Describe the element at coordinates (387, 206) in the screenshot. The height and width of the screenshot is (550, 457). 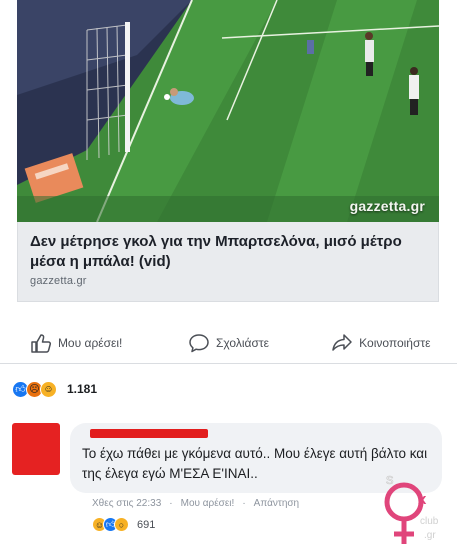
I see `photo-brand-watermark: gazzetta.gr` at that location.